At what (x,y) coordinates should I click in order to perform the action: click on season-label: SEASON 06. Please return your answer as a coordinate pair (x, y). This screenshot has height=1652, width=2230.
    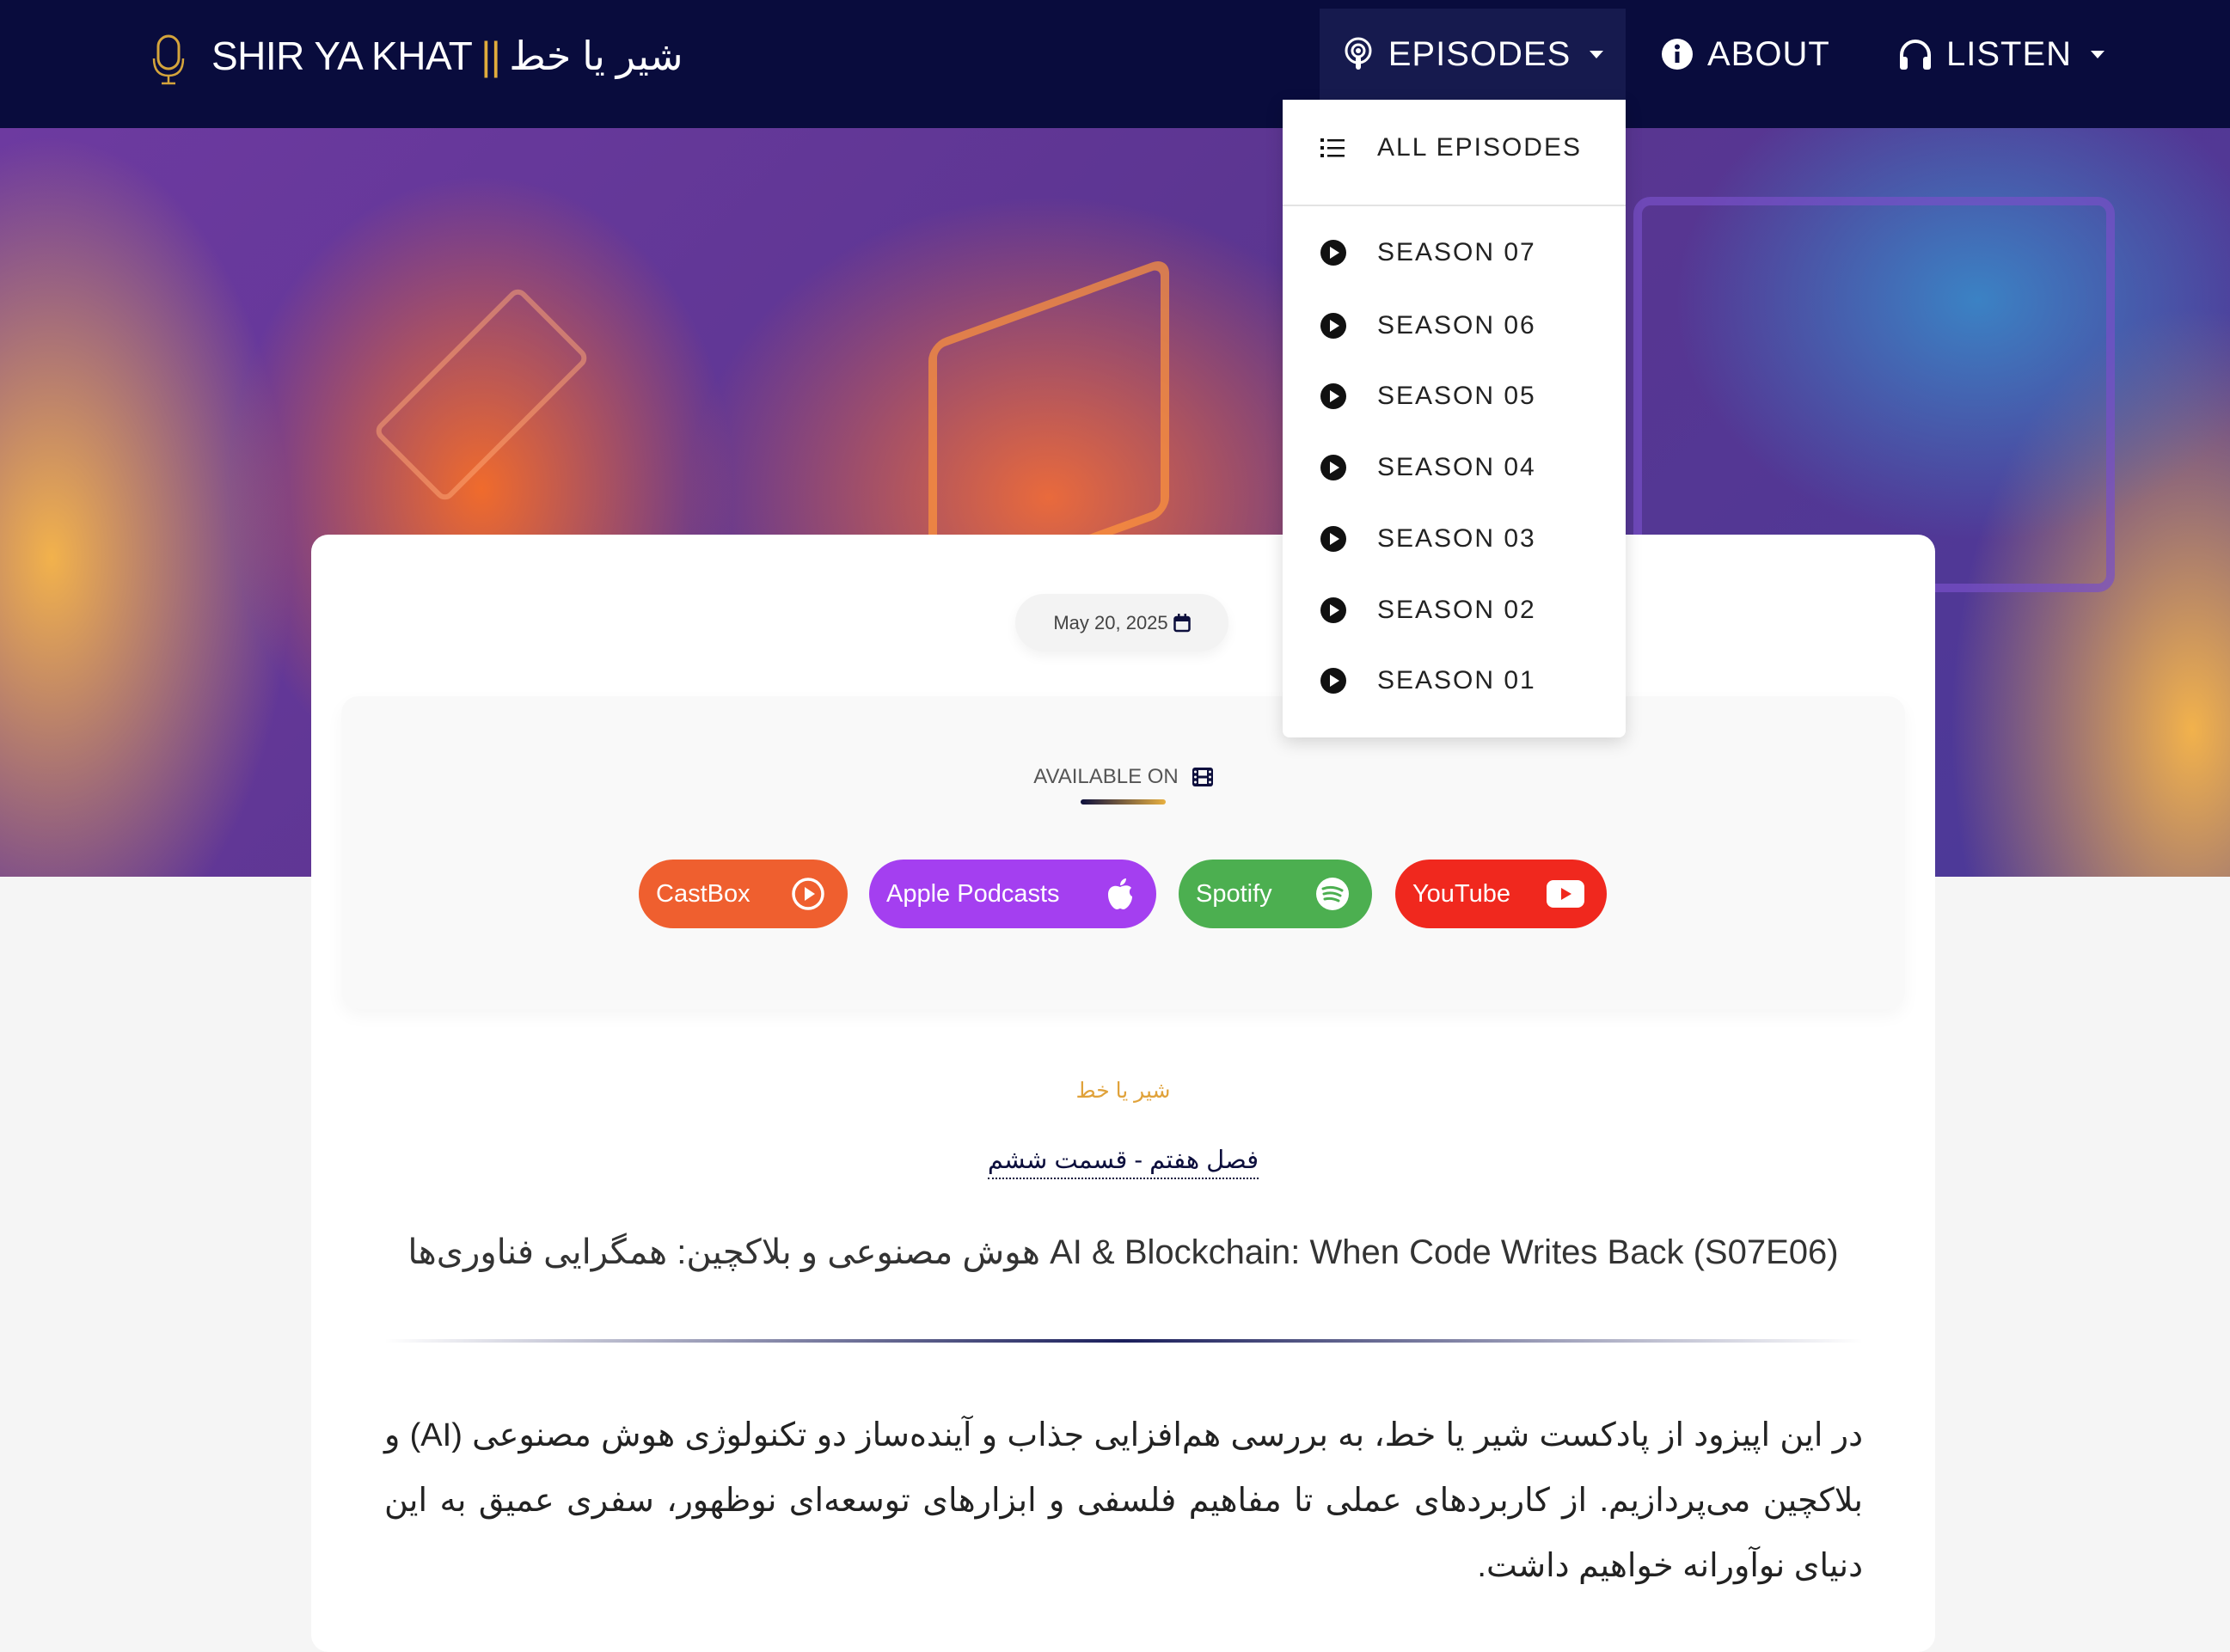
    Looking at the image, I should click on (1456, 325).